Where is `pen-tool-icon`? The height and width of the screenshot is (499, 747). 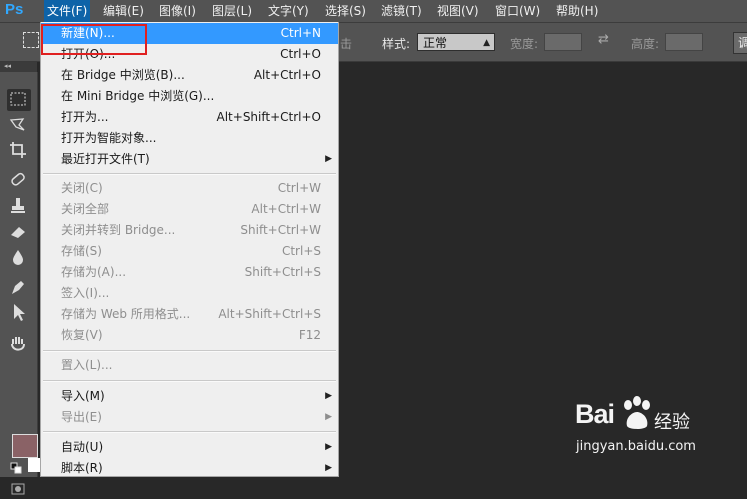 pen-tool-icon is located at coordinates (19, 288).